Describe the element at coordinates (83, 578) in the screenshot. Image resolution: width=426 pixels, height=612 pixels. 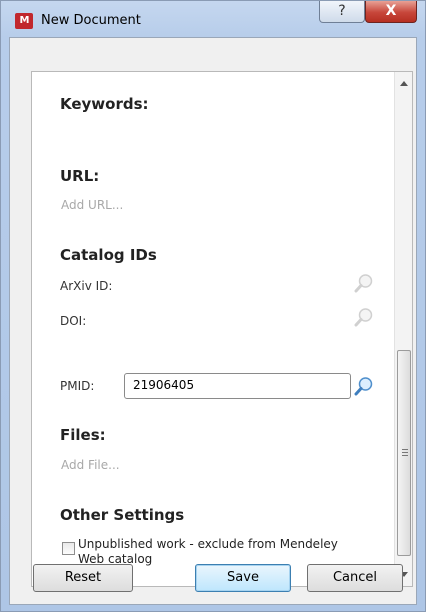
I see `reset-button: Reset` at that location.